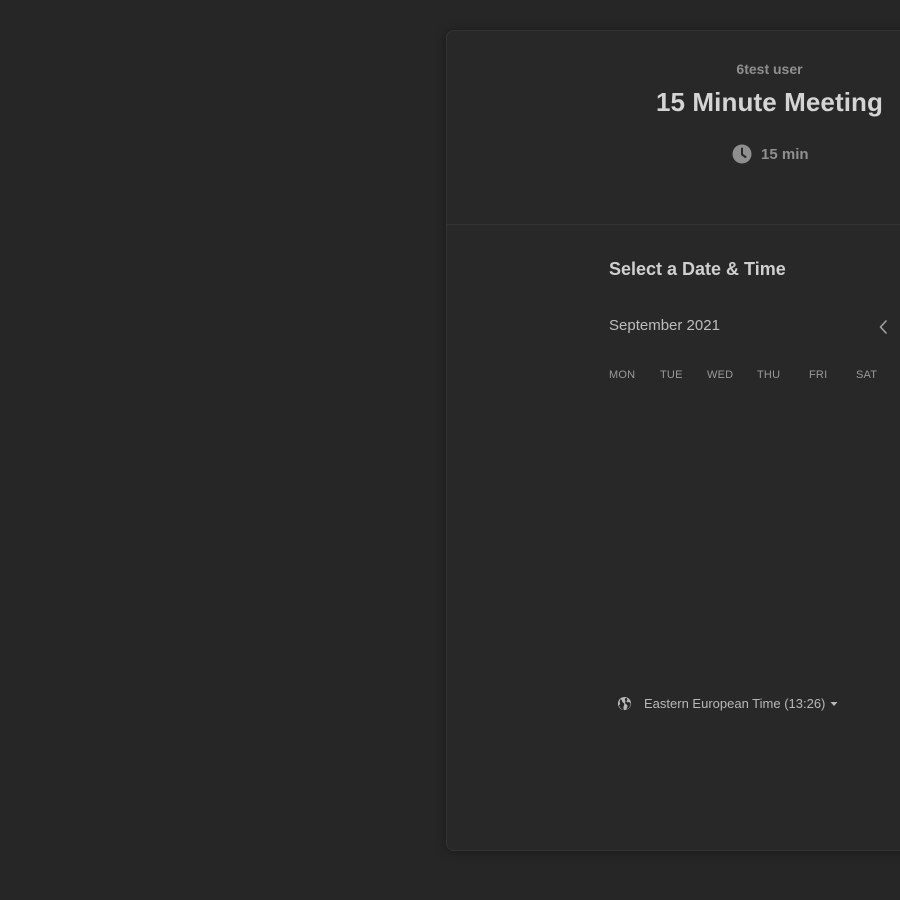 The width and height of the screenshot is (900, 900). Describe the element at coordinates (735, 703) in the screenshot. I see `timezone-label: Eastern European Time (13:26)` at that location.